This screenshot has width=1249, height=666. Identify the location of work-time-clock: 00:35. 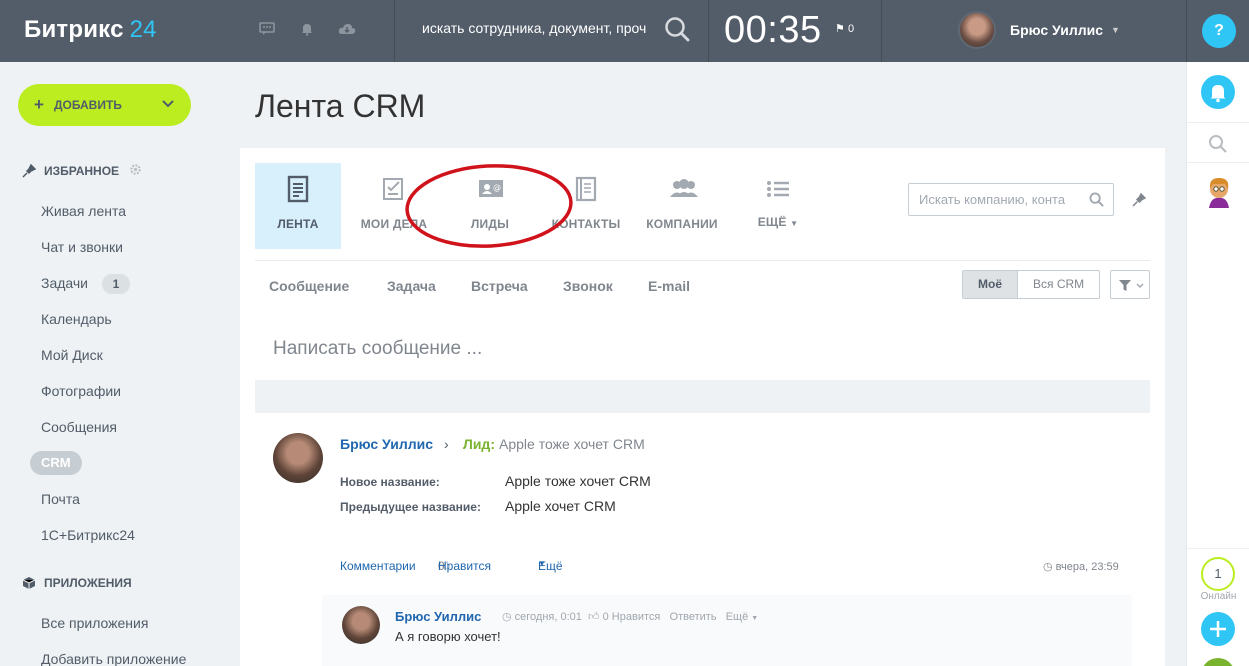
(773, 30).